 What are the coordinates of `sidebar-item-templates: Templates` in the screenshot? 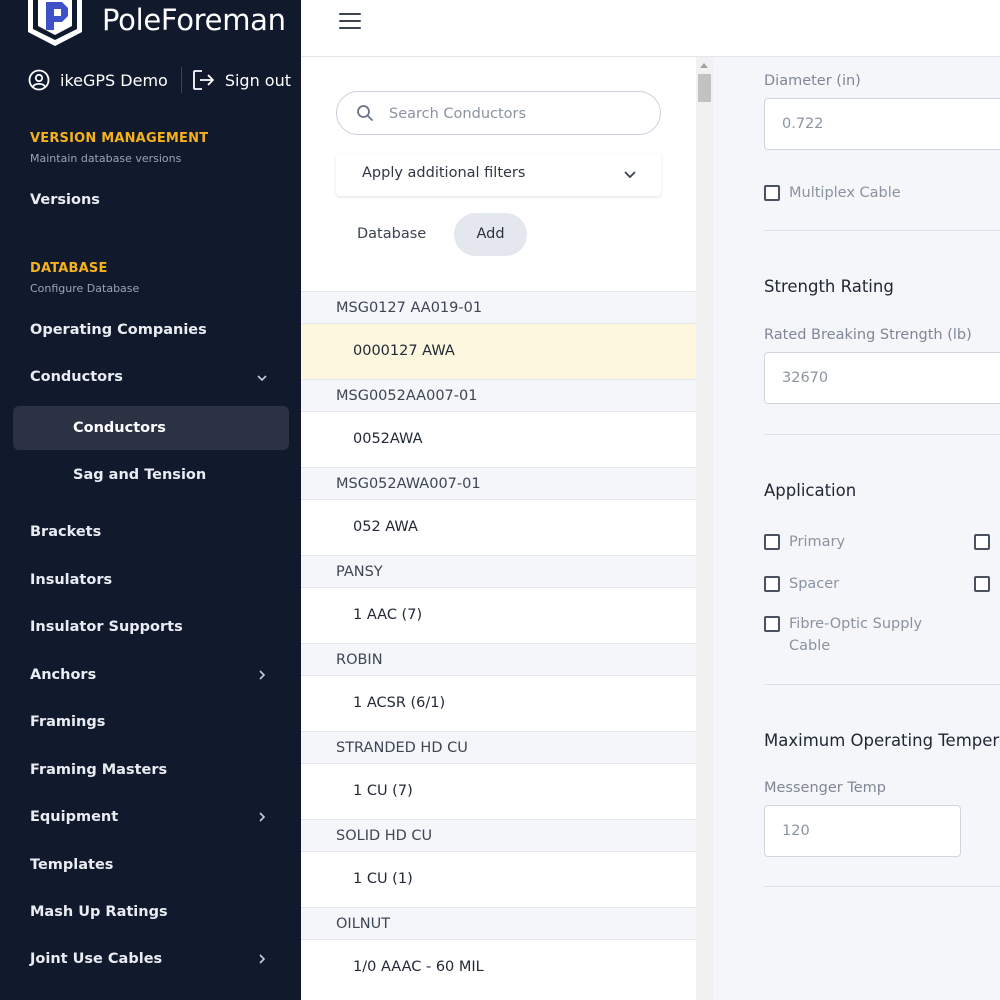 It's located at (71, 865).